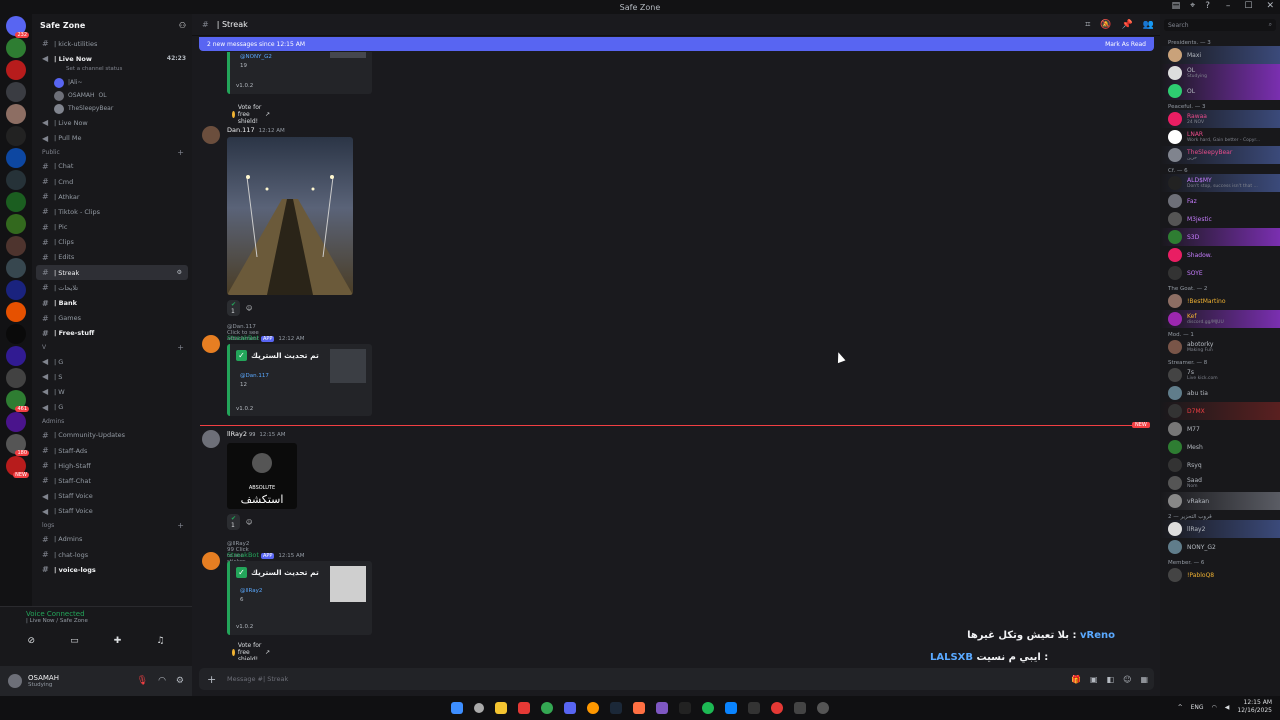 This screenshot has height=720, width=1280. What do you see at coordinates (1220, 237) in the screenshot?
I see `member: S3D` at bounding box center [1220, 237].